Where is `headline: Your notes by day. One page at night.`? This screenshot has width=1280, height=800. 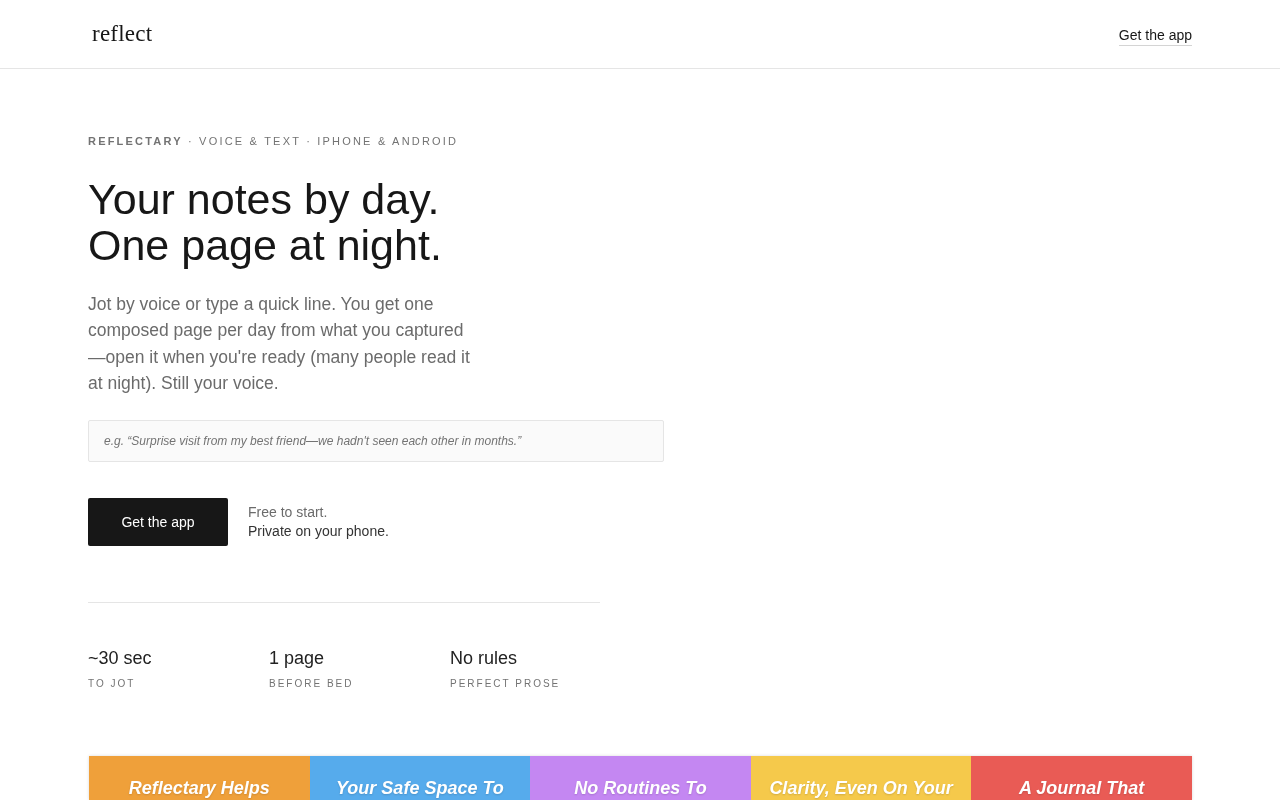 headline: Your notes by day. One page at night. is located at coordinates (265, 222).